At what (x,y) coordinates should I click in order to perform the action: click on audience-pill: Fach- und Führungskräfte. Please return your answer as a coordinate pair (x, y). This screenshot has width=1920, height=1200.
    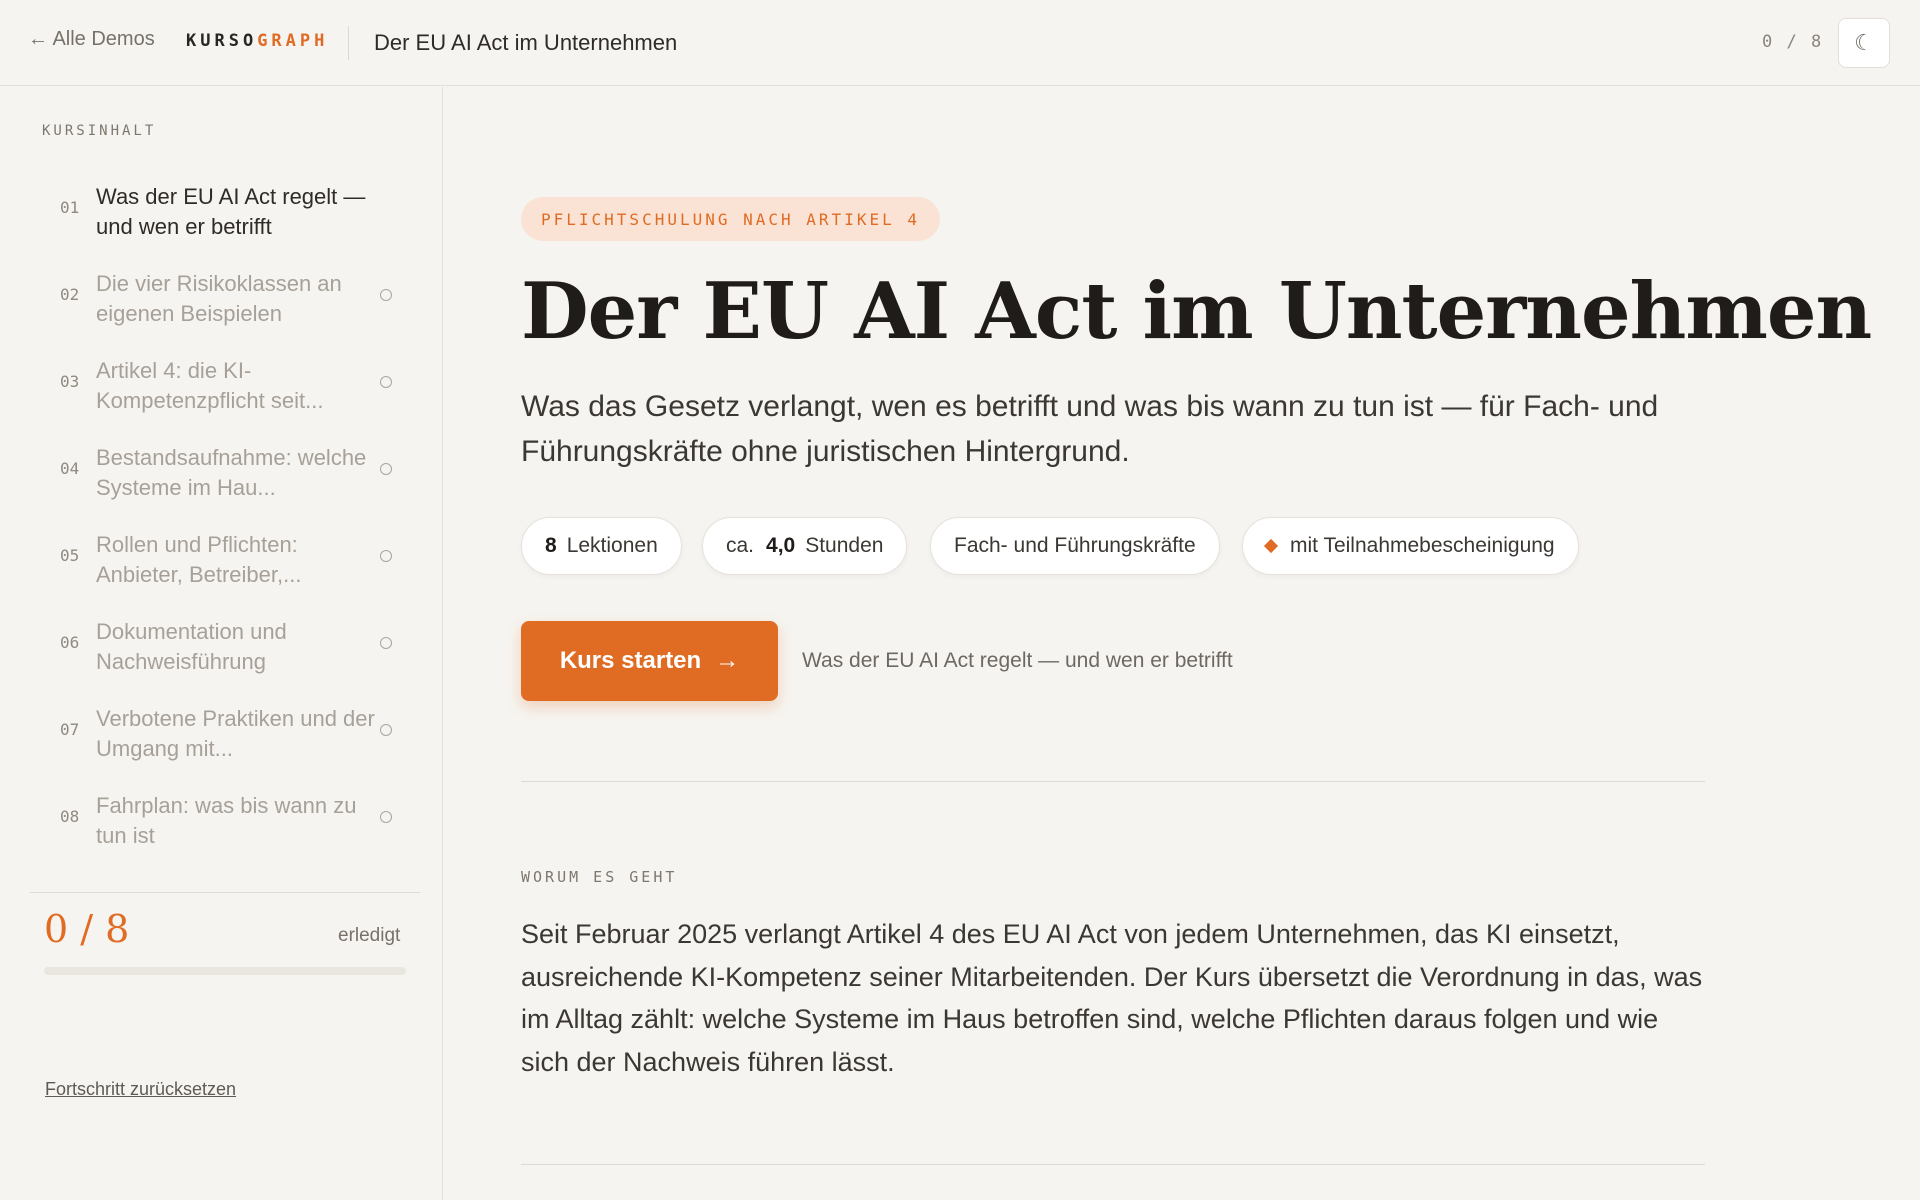
    Looking at the image, I should click on (1075, 546).